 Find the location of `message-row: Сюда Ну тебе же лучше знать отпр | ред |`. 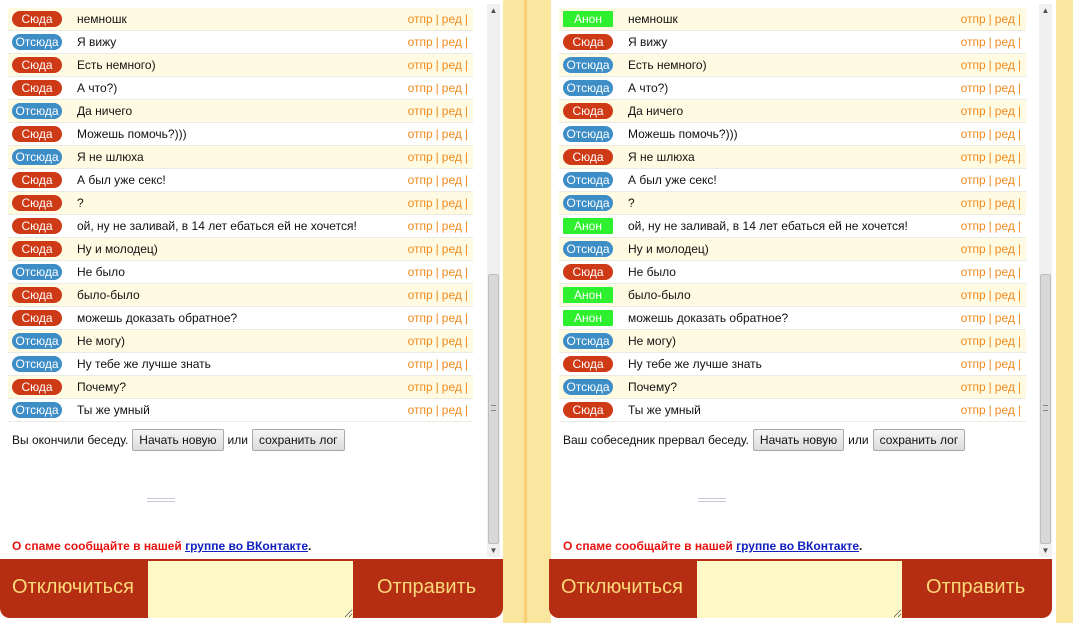

message-row: Сюда Ну тебе же лучше знать отпр | ред | is located at coordinates (792, 364).